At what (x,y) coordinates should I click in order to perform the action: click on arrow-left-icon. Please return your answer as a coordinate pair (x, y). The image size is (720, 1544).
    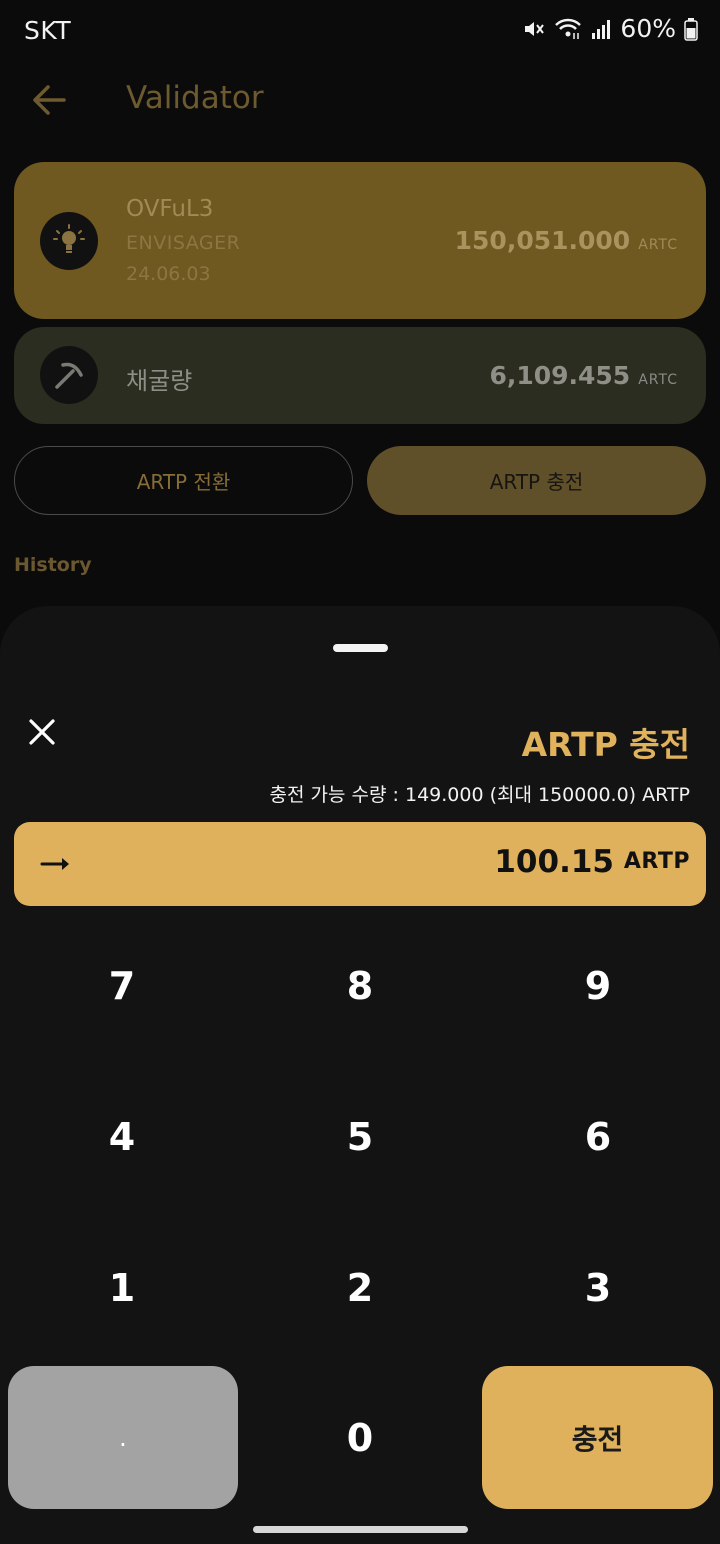
    Looking at the image, I should click on (49, 100).